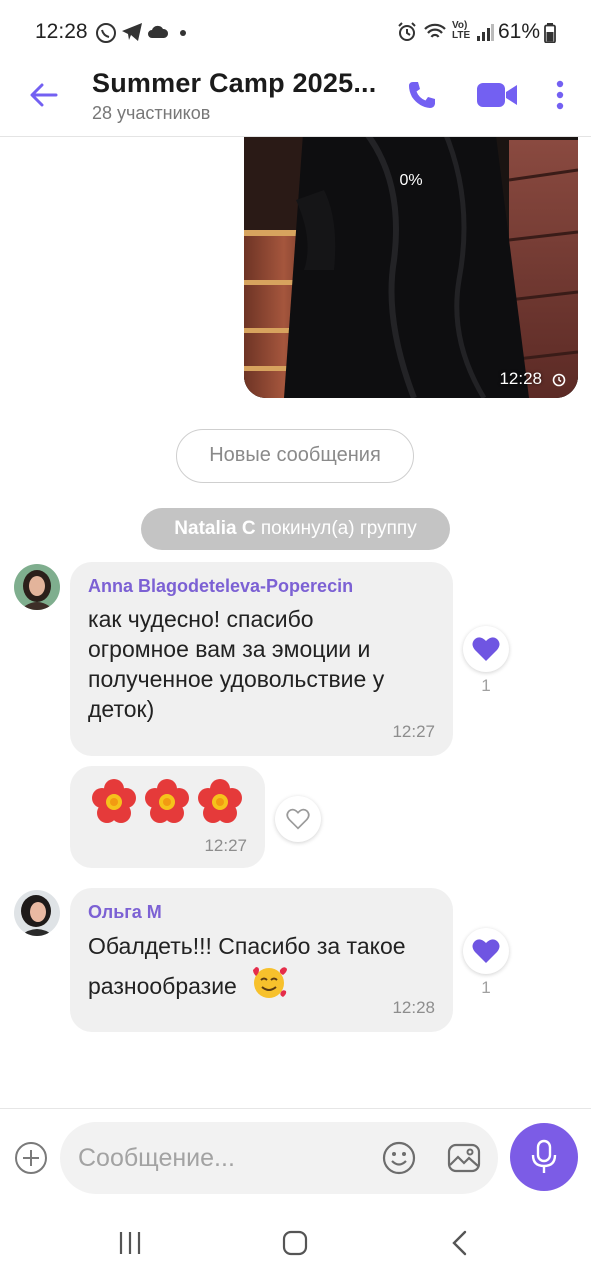 The width and height of the screenshot is (591, 1280). Describe the element at coordinates (61, 31) in the screenshot. I see `status-time: 12:28` at that location.